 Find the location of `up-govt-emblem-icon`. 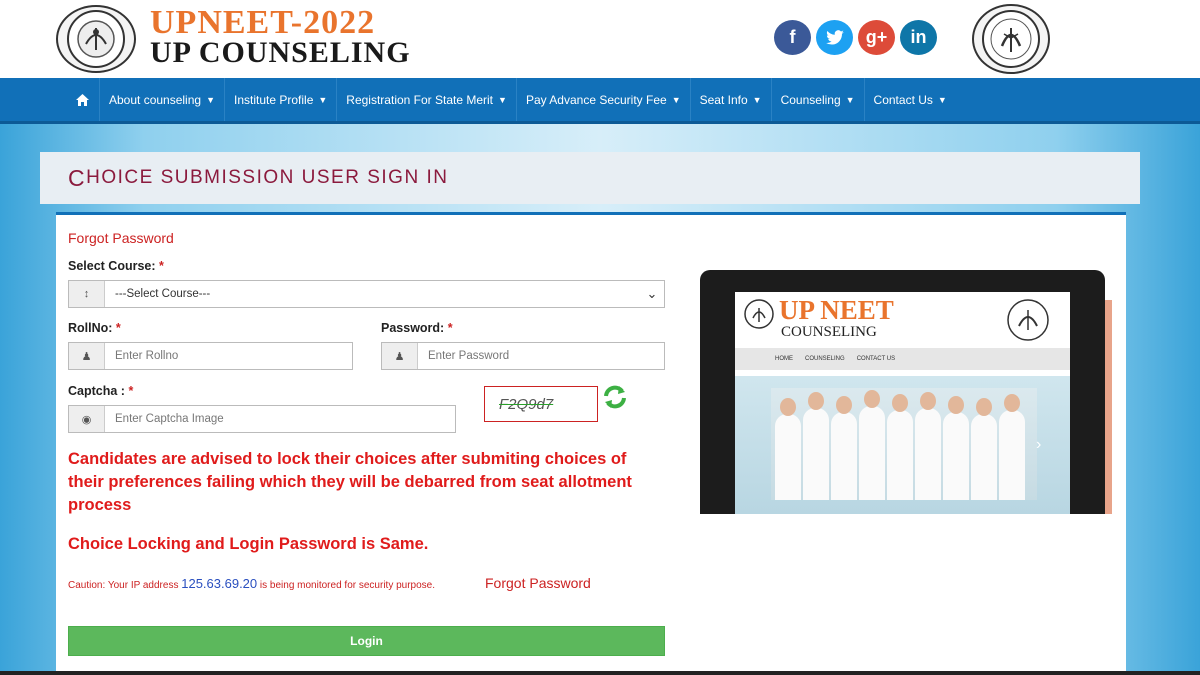

up-govt-emblem-icon is located at coordinates (1011, 39).